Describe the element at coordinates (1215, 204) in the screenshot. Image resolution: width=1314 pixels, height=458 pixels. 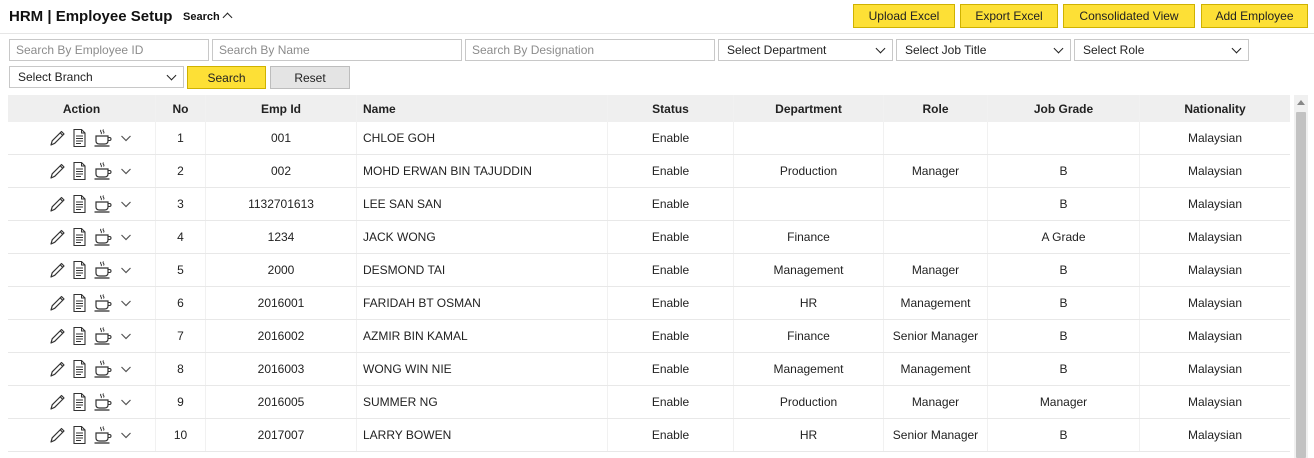
I see `cell-nationality: Malaysian` at that location.